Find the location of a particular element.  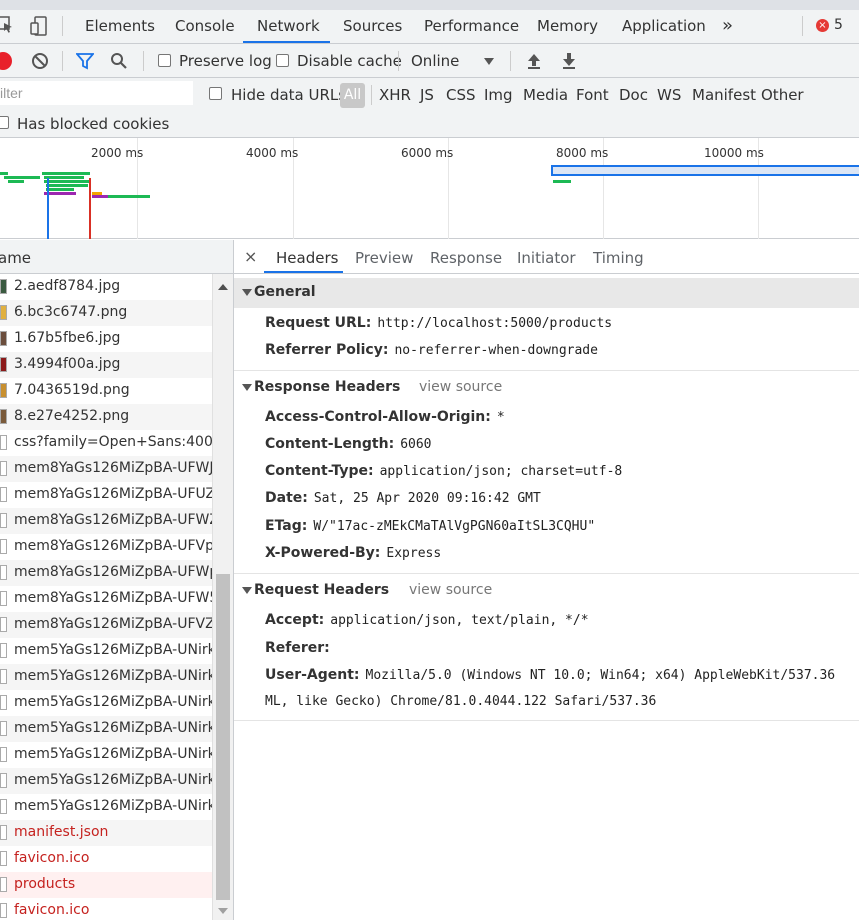

export-har-icon is located at coordinates (569, 61).